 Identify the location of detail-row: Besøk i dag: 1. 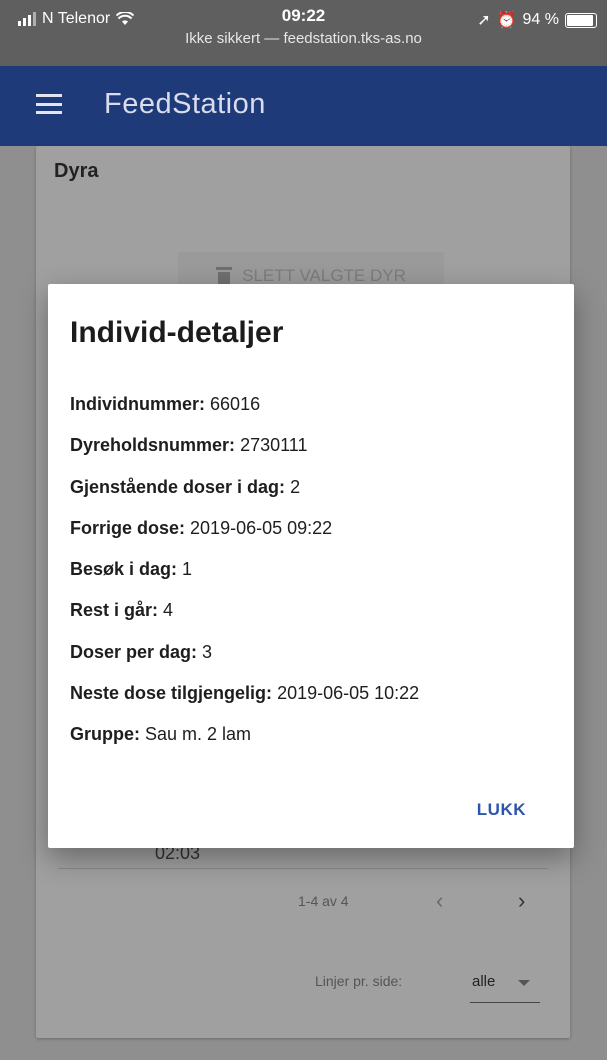
(244, 579).